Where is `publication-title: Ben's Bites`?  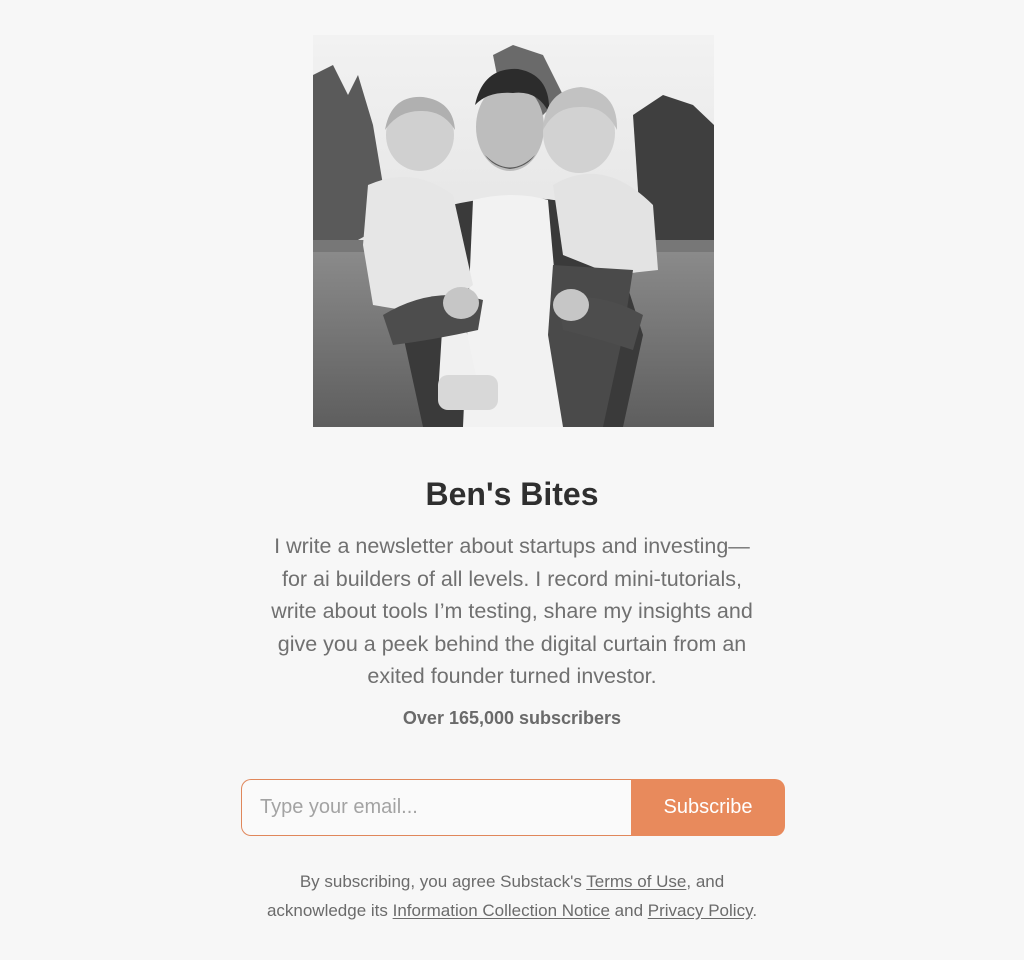 publication-title: Ben's Bites is located at coordinates (512, 494).